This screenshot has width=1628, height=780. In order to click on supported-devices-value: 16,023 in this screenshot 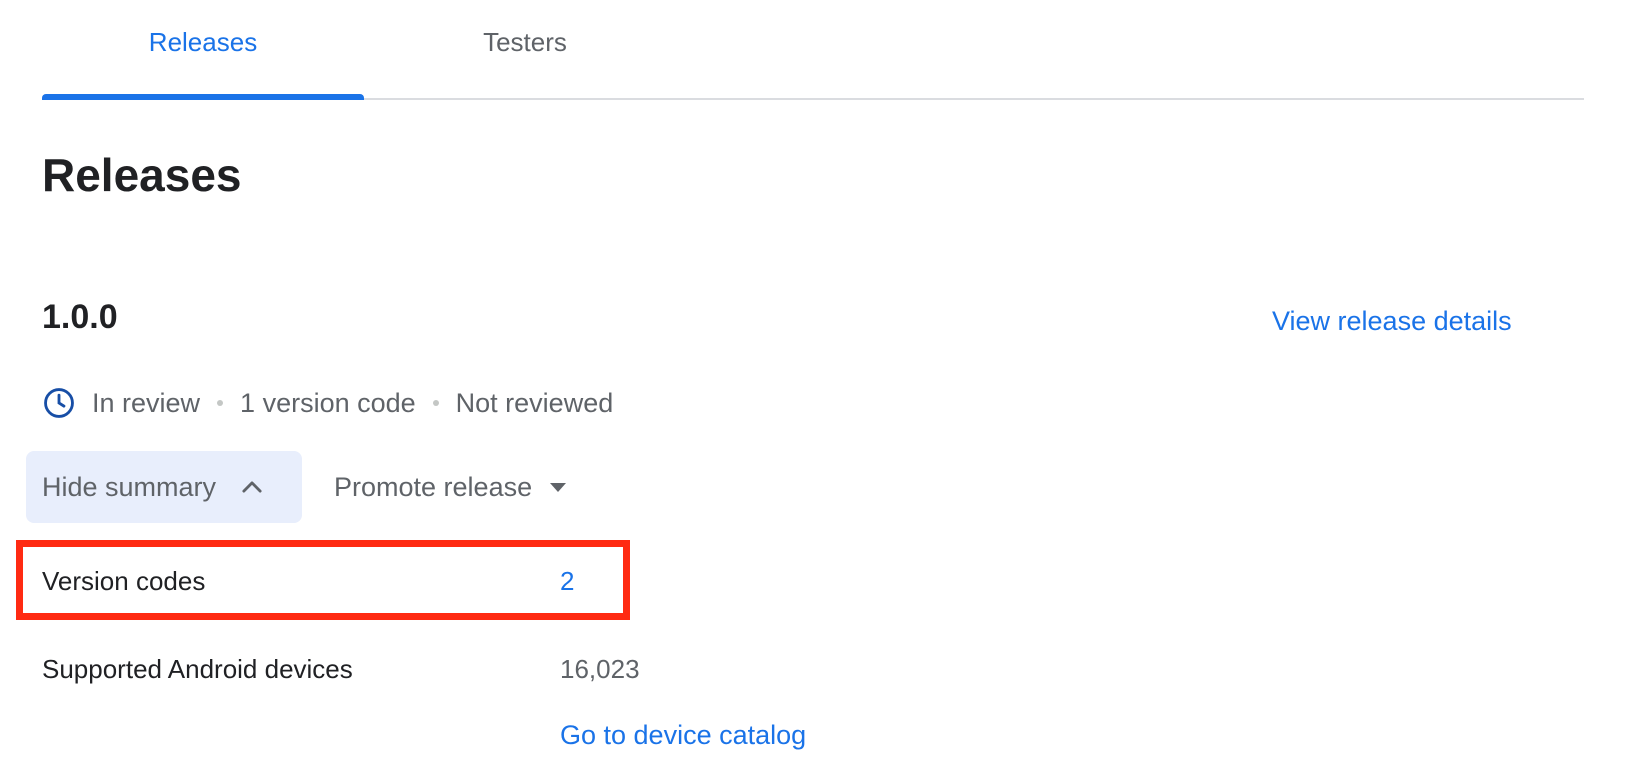, I will do `click(600, 669)`.